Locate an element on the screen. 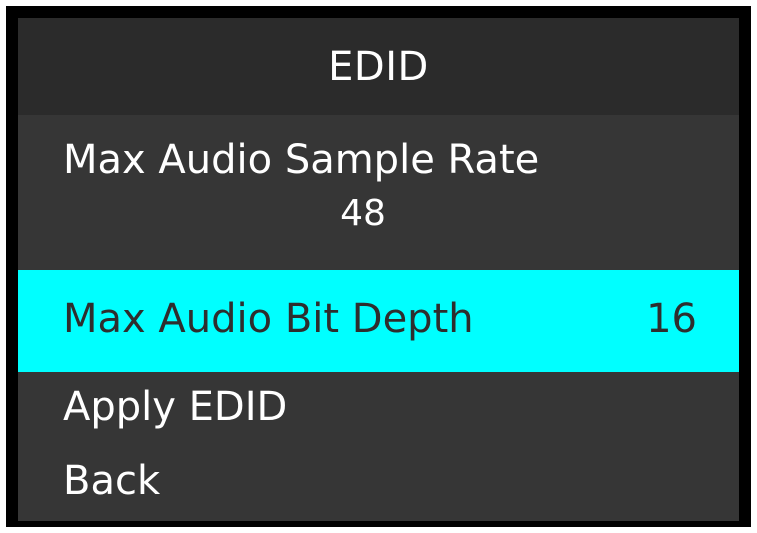  menu-item-back: Back is located at coordinates (378, 483).